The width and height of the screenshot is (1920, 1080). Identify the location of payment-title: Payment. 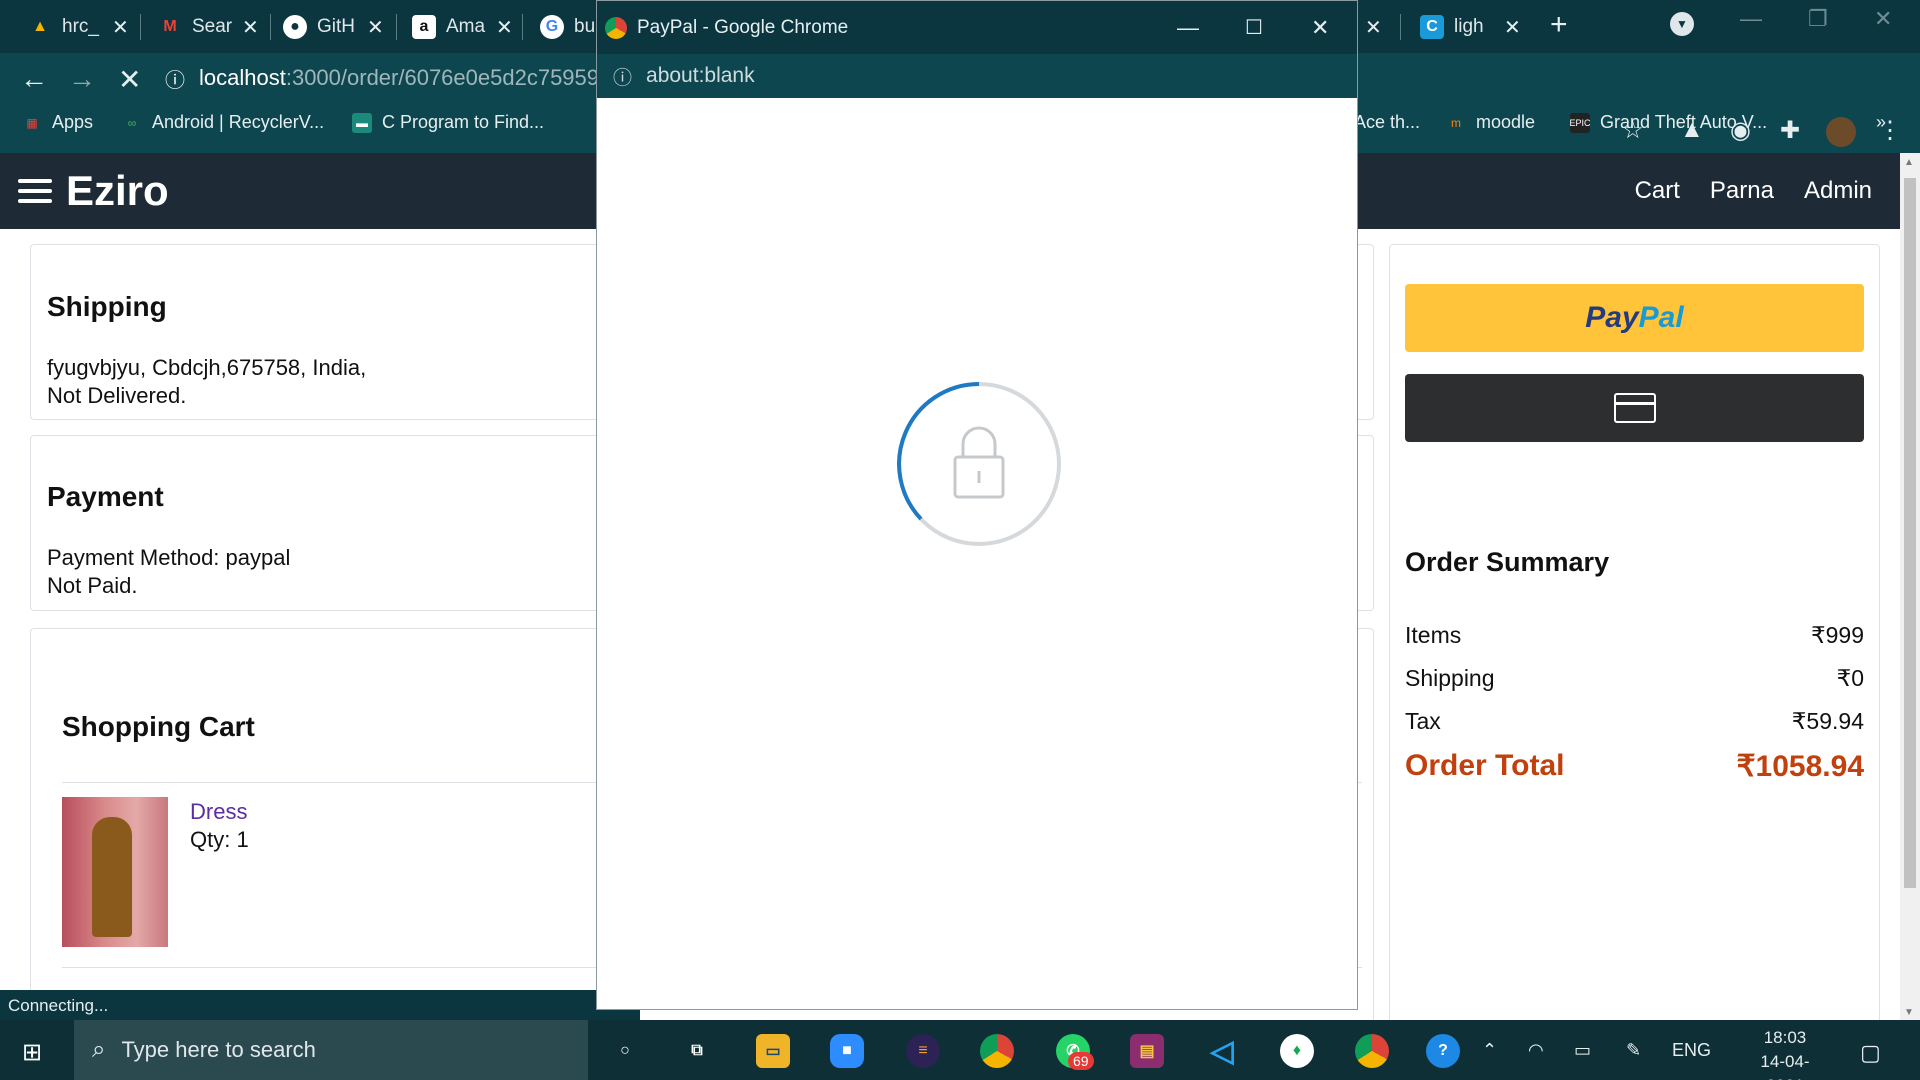
(105, 496).